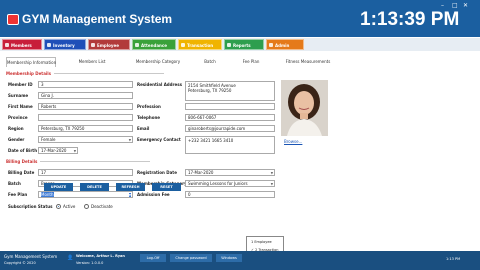 The height and width of the screenshot is (270, 480). I want to click on registration-date-picker: 17-Mar-2020 ▼, so click(230, 172).